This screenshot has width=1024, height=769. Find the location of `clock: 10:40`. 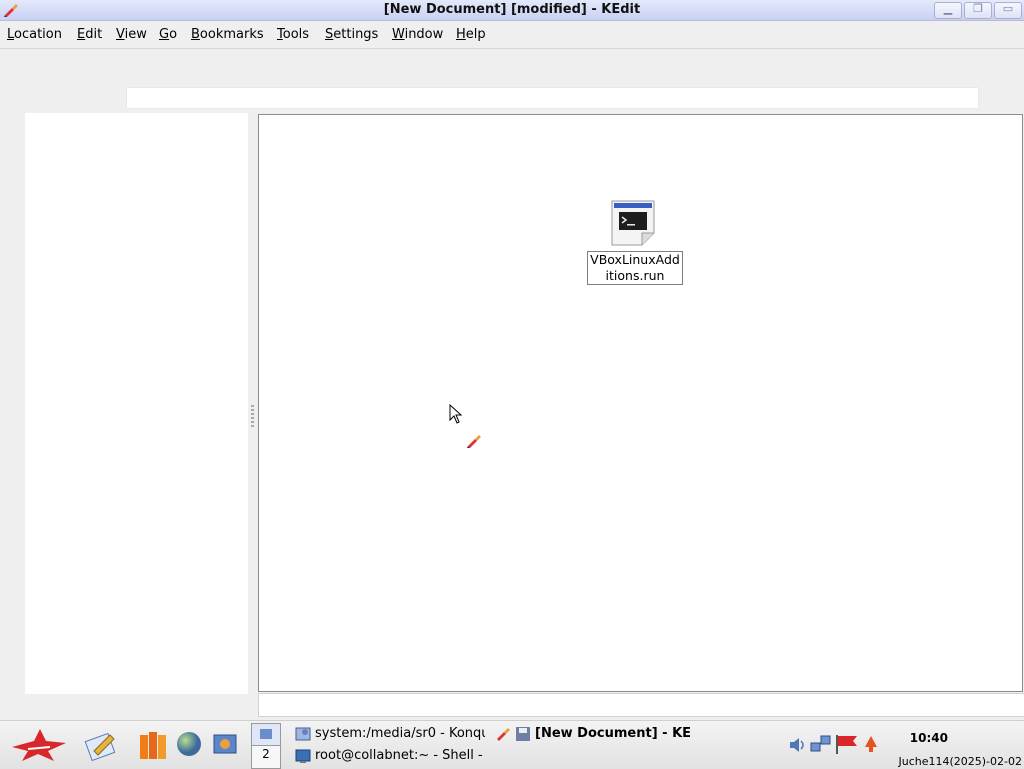

clock: 10:40 is located at coordinates (929, 738).